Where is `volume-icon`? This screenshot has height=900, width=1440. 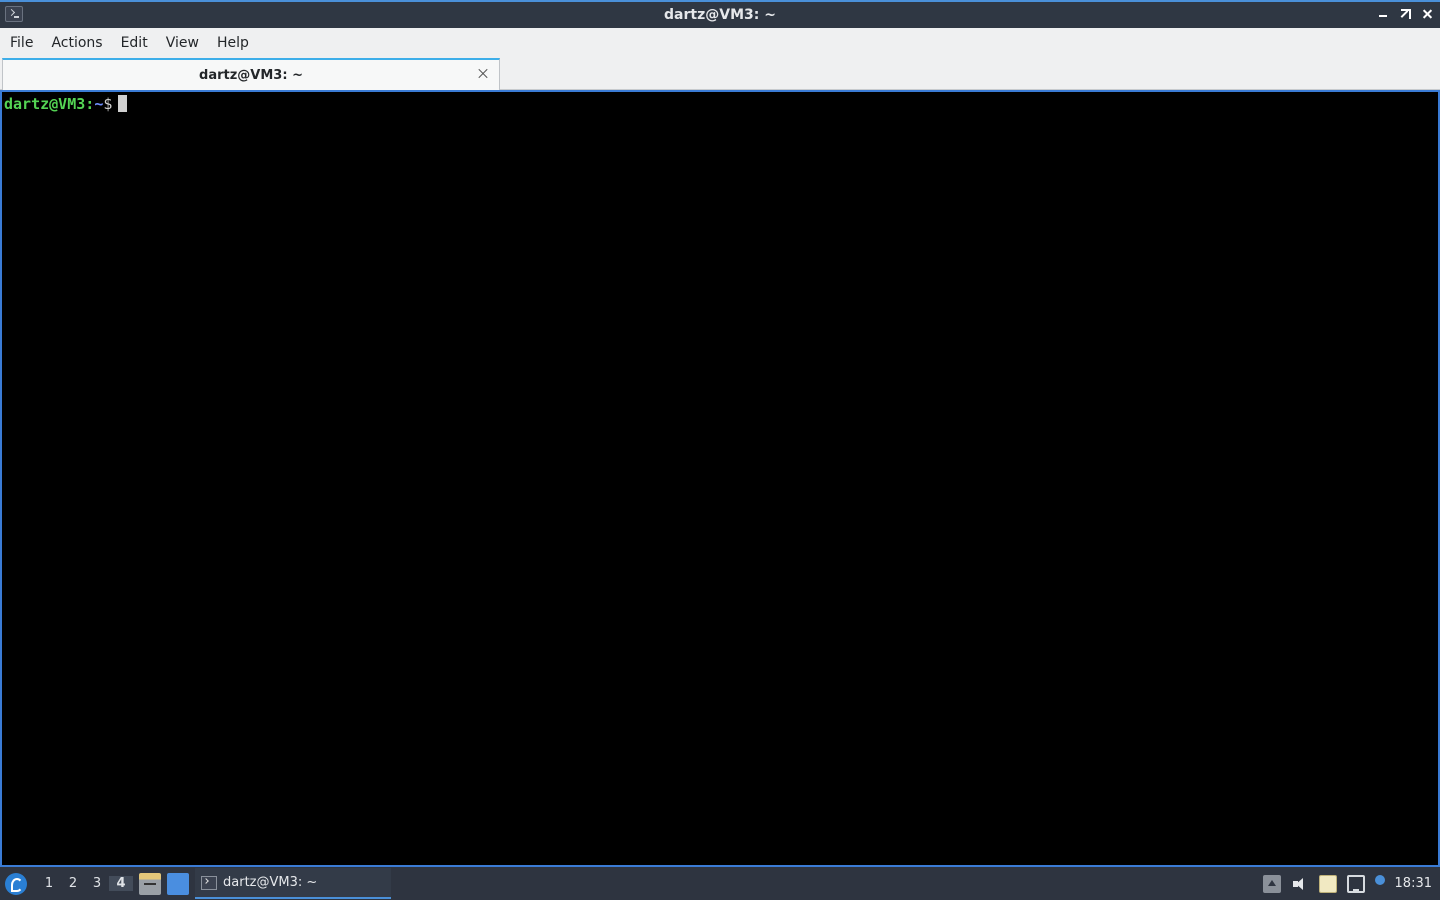 volume-icon is located at coordinates (1300, 884).